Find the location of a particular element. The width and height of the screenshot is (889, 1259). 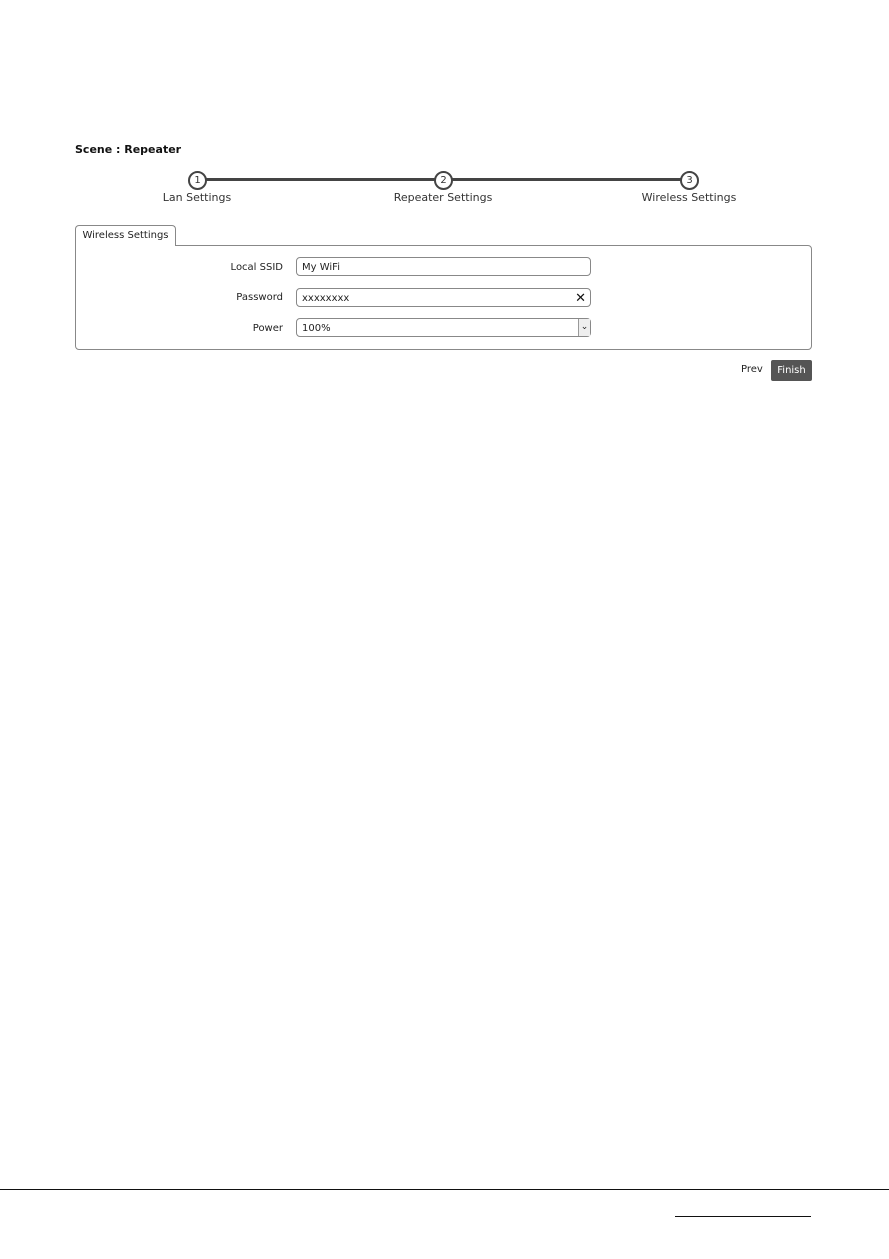

power-value: 100% is located at coordinates (316, 328).